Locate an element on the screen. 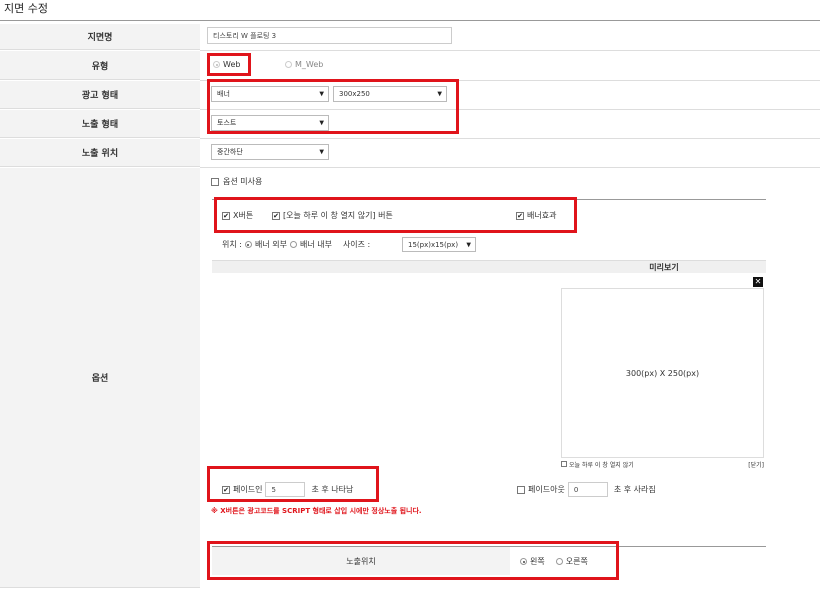 This screenshot has height=591, width=820. icon-size-select: 15(px)x15(px) ▼ is located at coordinates (439, 244).